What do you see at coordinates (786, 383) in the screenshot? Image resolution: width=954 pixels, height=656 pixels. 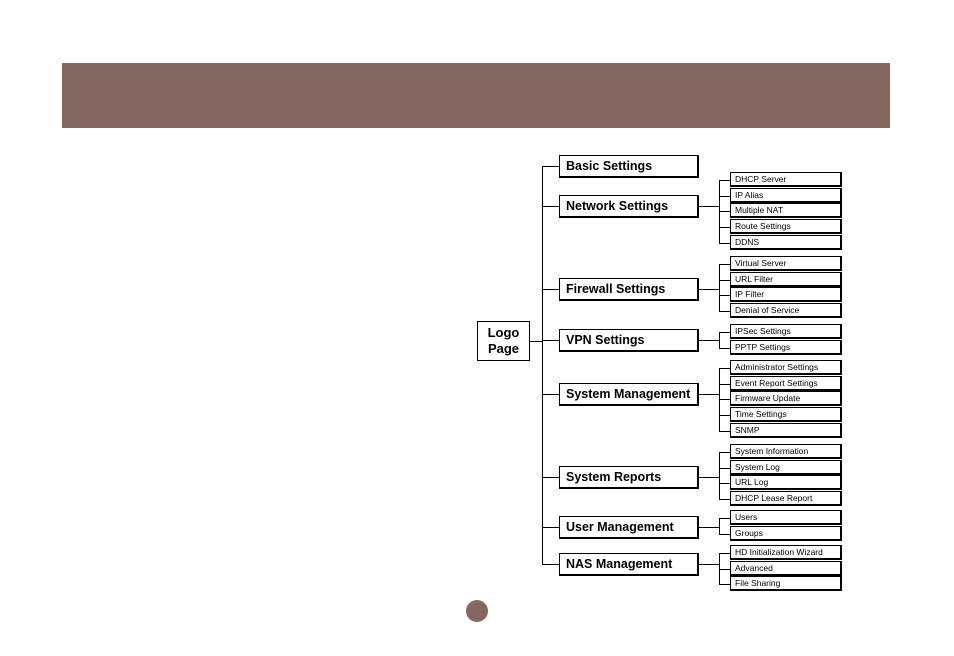 I see `submenu-node-event-report-settings: Event Report Settings` at bounding box center [786, 383].